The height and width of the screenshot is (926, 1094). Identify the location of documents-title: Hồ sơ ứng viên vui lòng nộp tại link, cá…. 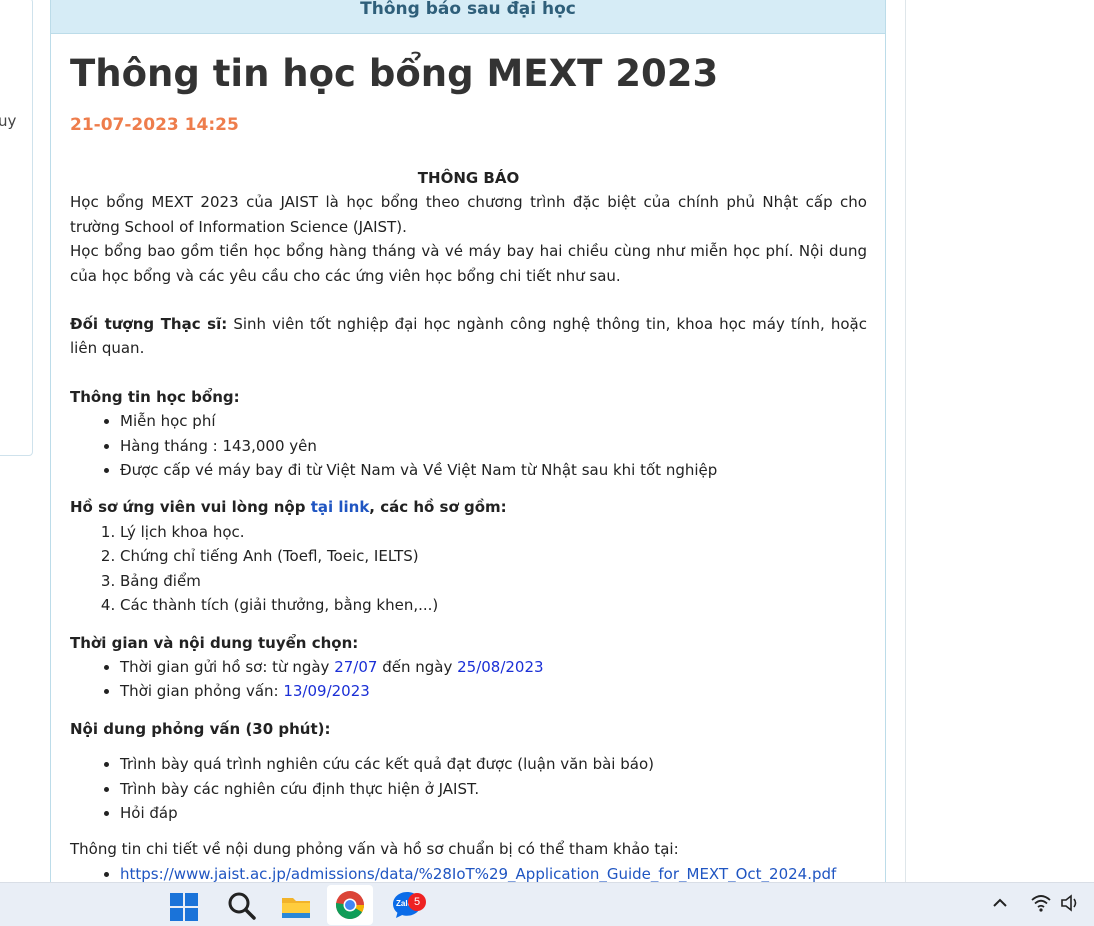
(468, 507).